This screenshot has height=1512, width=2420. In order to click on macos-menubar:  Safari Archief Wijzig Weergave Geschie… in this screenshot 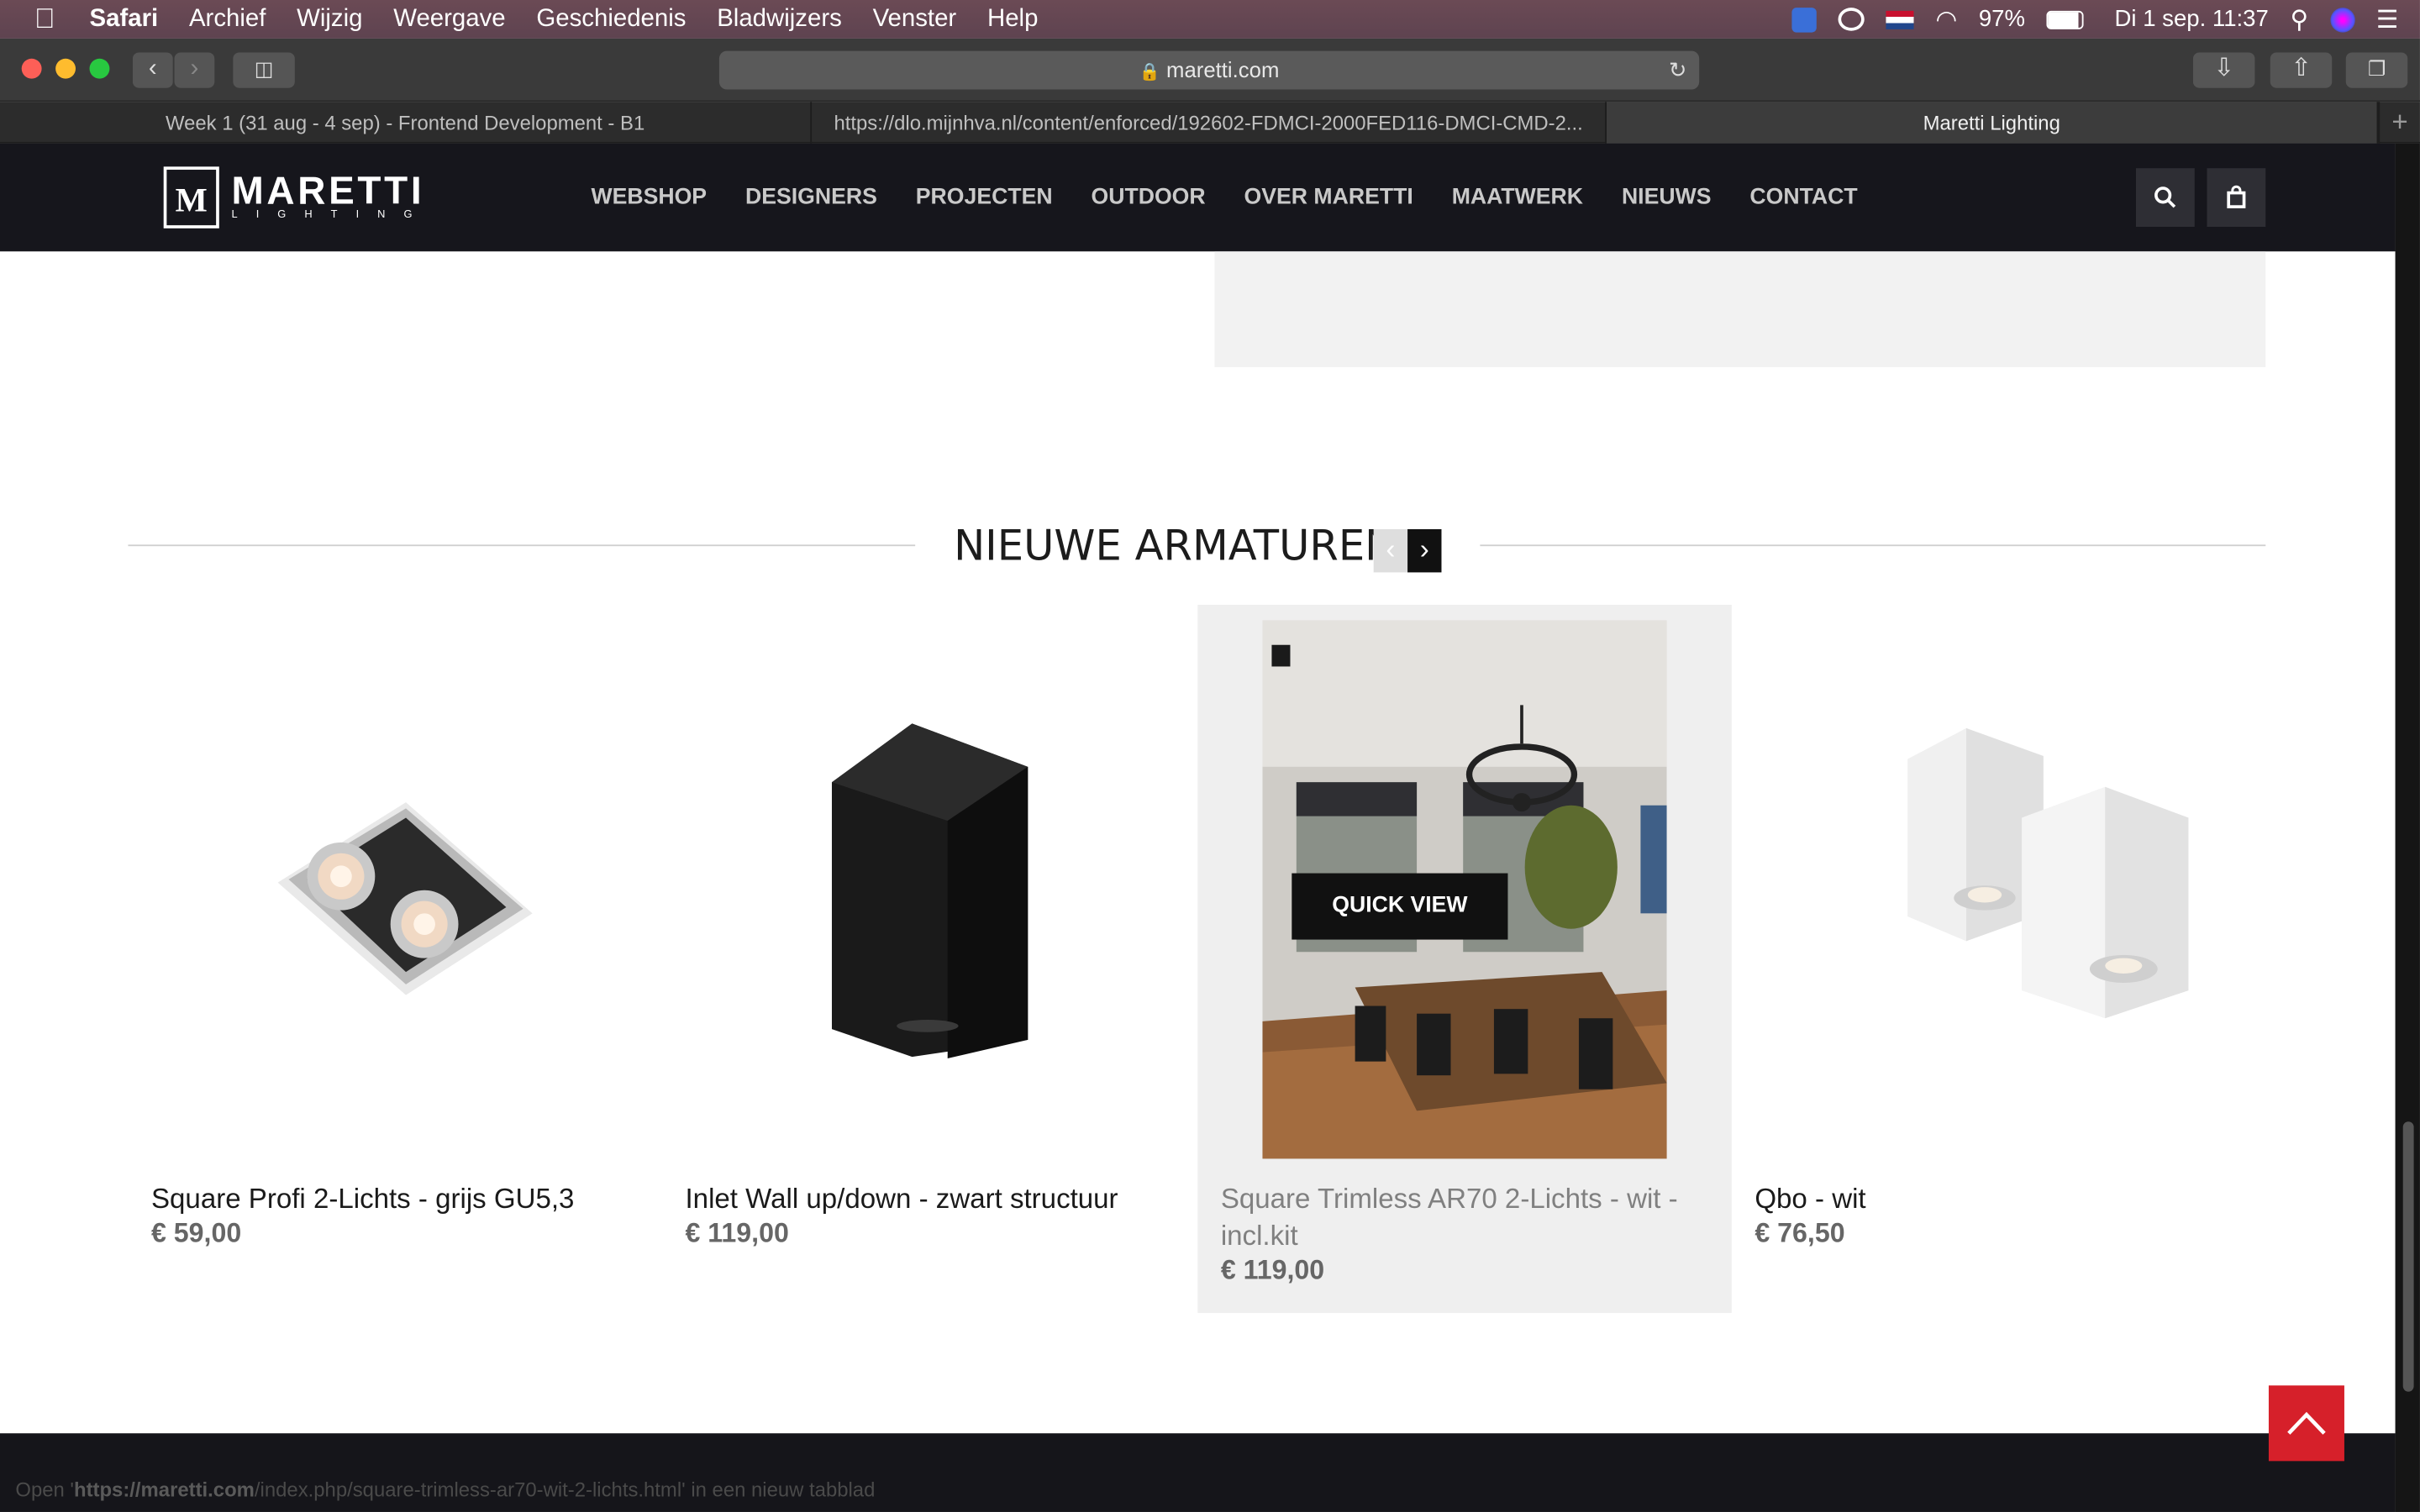, I will do `click(1210, 19)`.